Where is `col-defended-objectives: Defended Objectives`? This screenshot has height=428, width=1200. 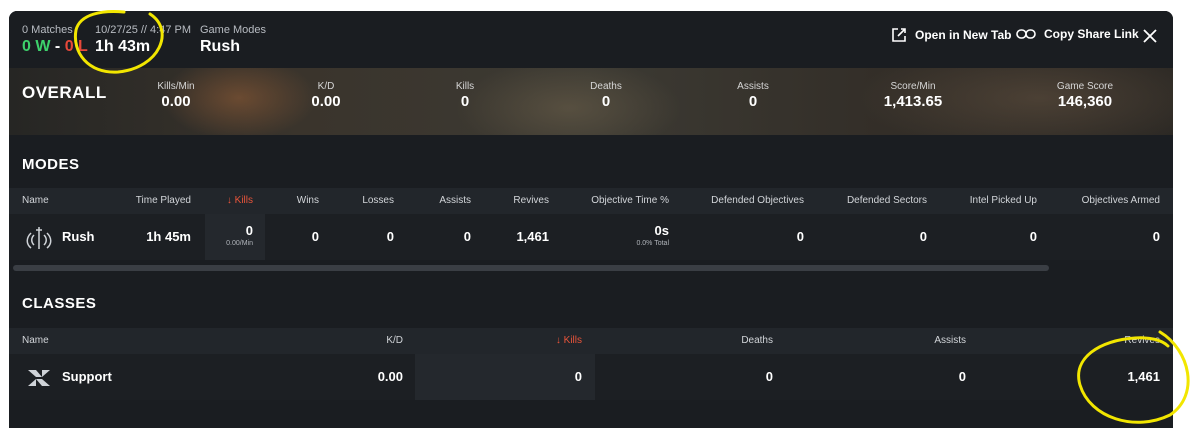 col-defended-objectives: Defended Objectives is located at coordinates (744, 201).